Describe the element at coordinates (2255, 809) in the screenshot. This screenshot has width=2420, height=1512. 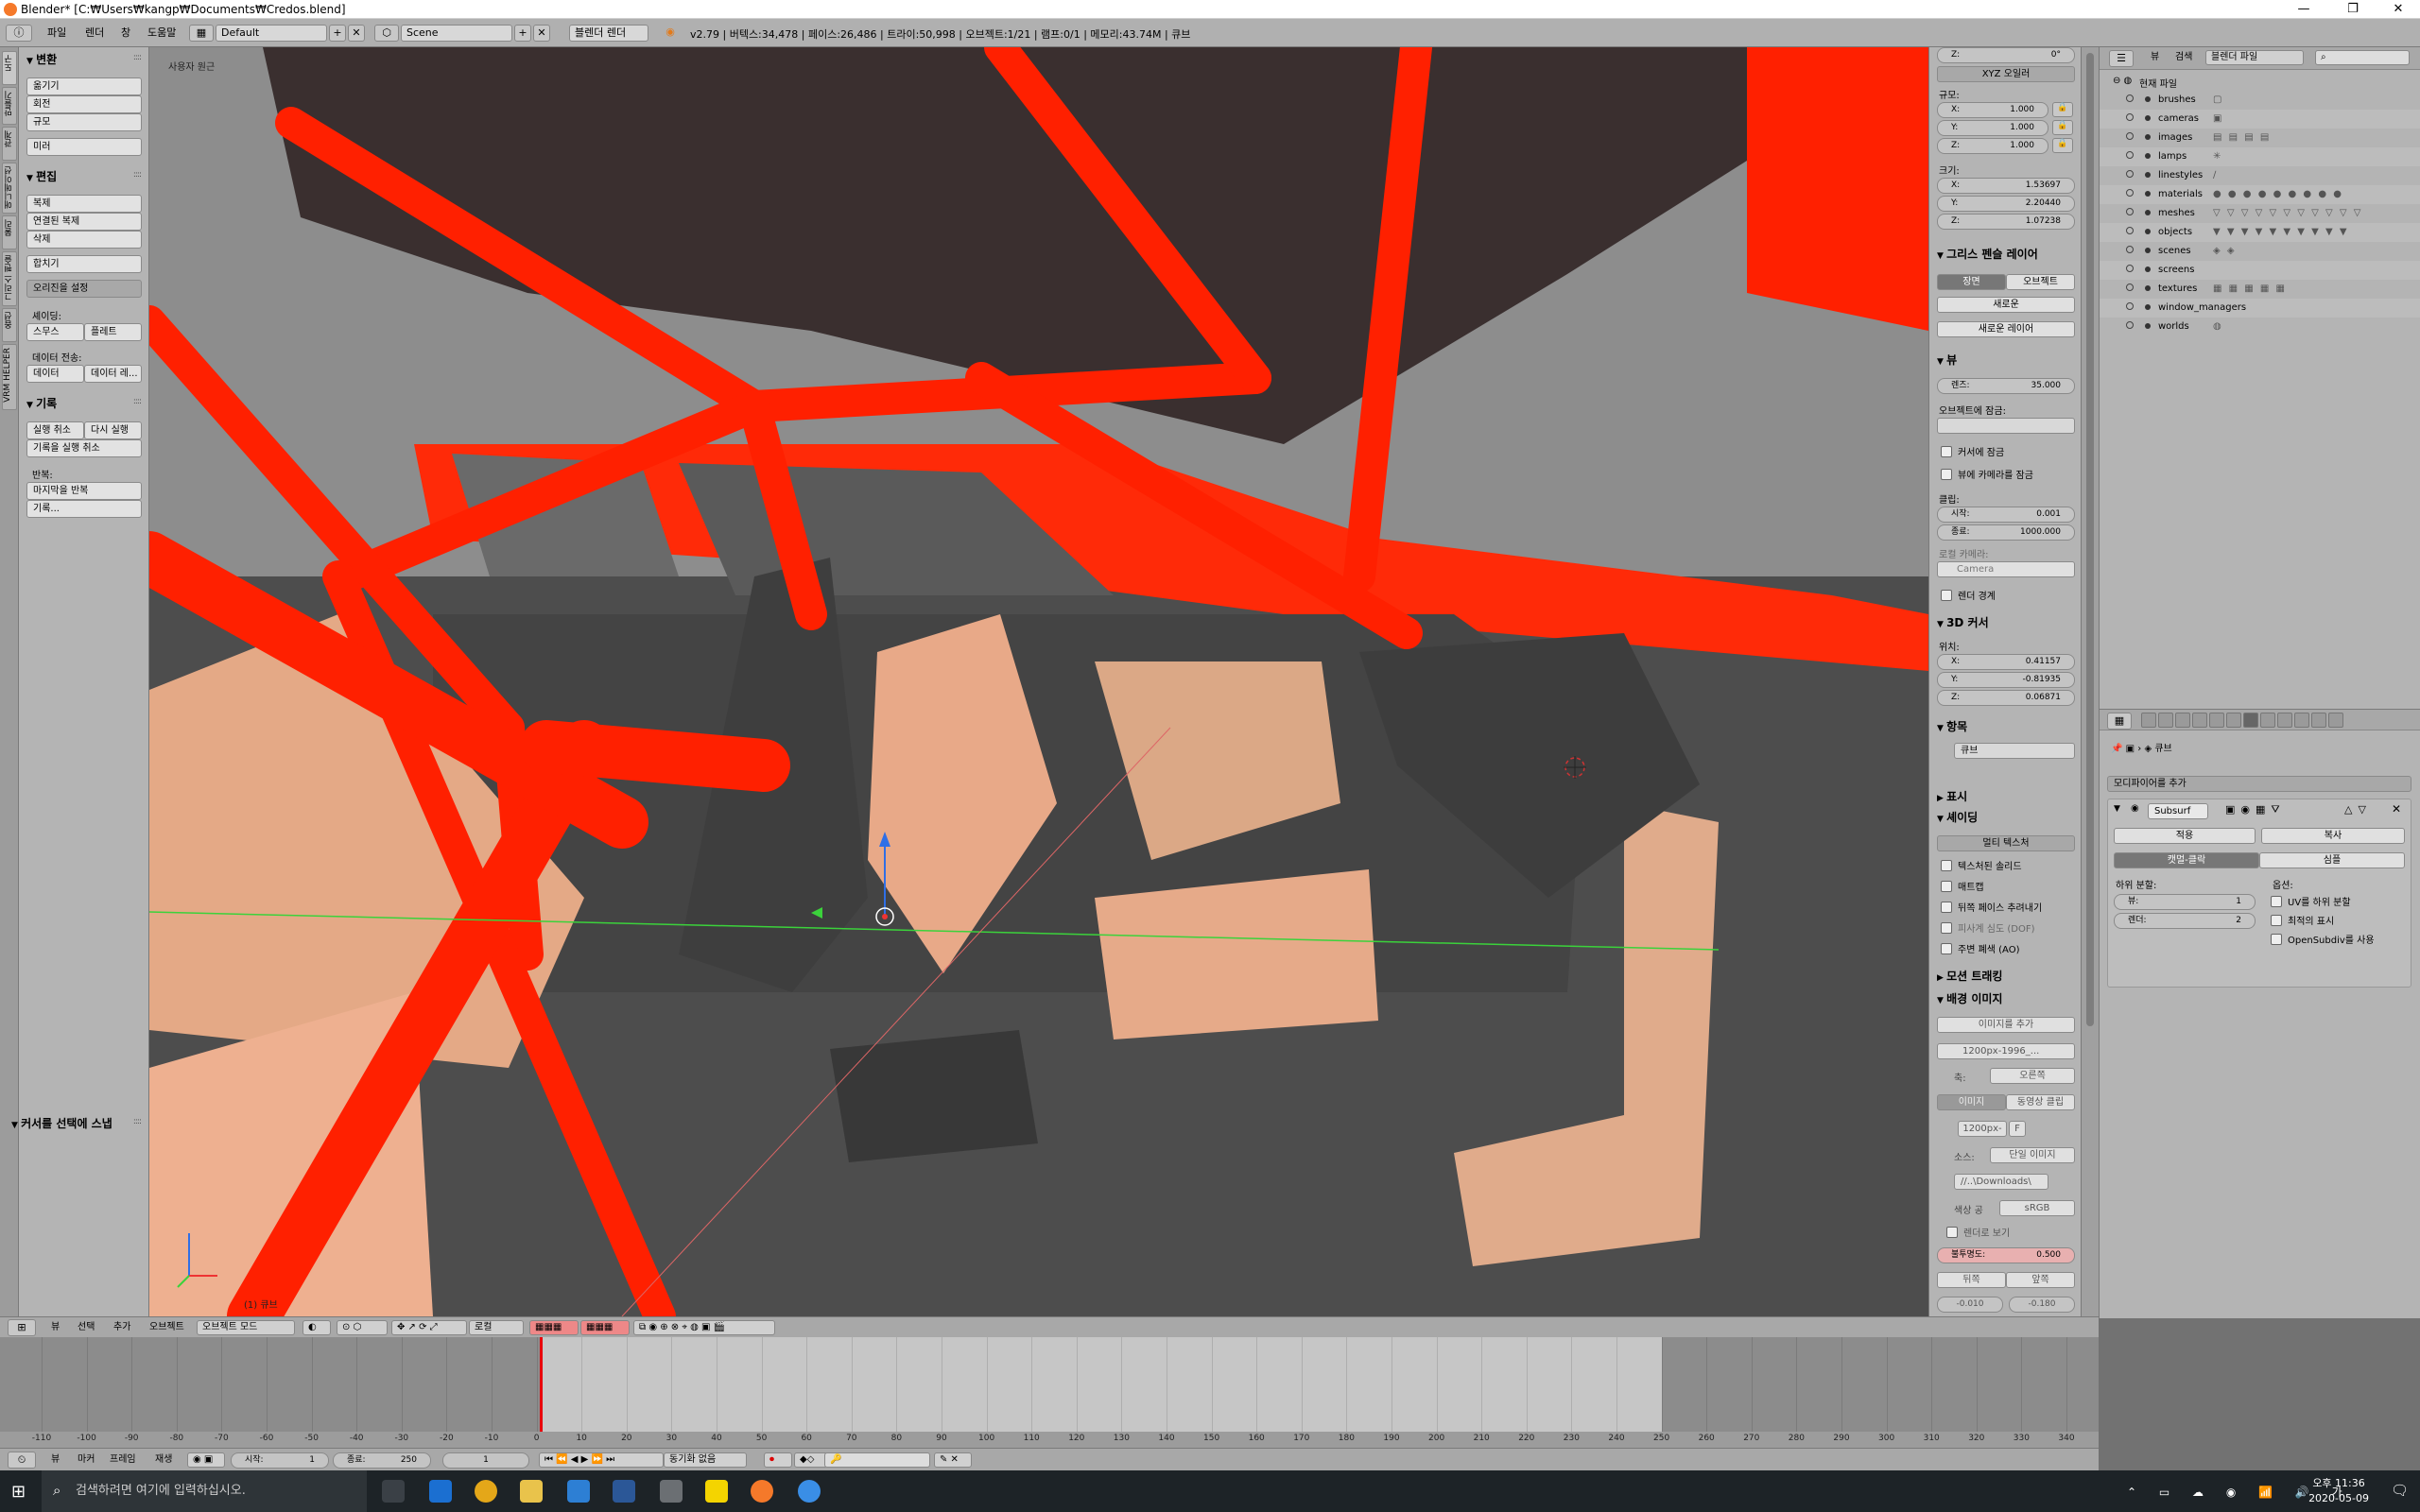
I see `modifier-visibility-icons: ▣◉▦⛛` at that location.